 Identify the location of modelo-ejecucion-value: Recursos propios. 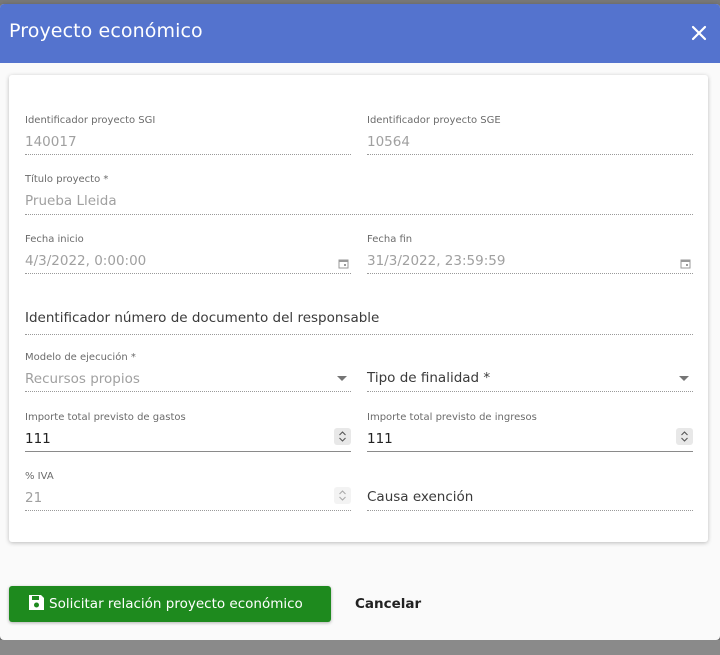
(82, 379).